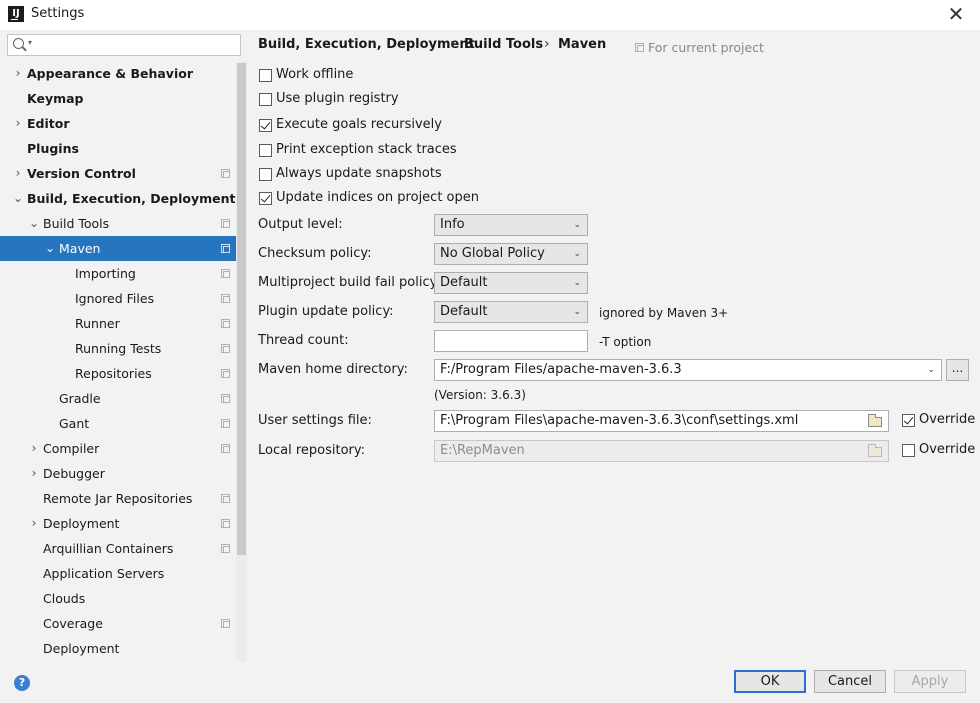 The width and height of the screenshot is (980, 703). I want to click on sidebar-item-build-execution-deployment: ⌄ Build, Execution, Deployment, so click(118, 198).